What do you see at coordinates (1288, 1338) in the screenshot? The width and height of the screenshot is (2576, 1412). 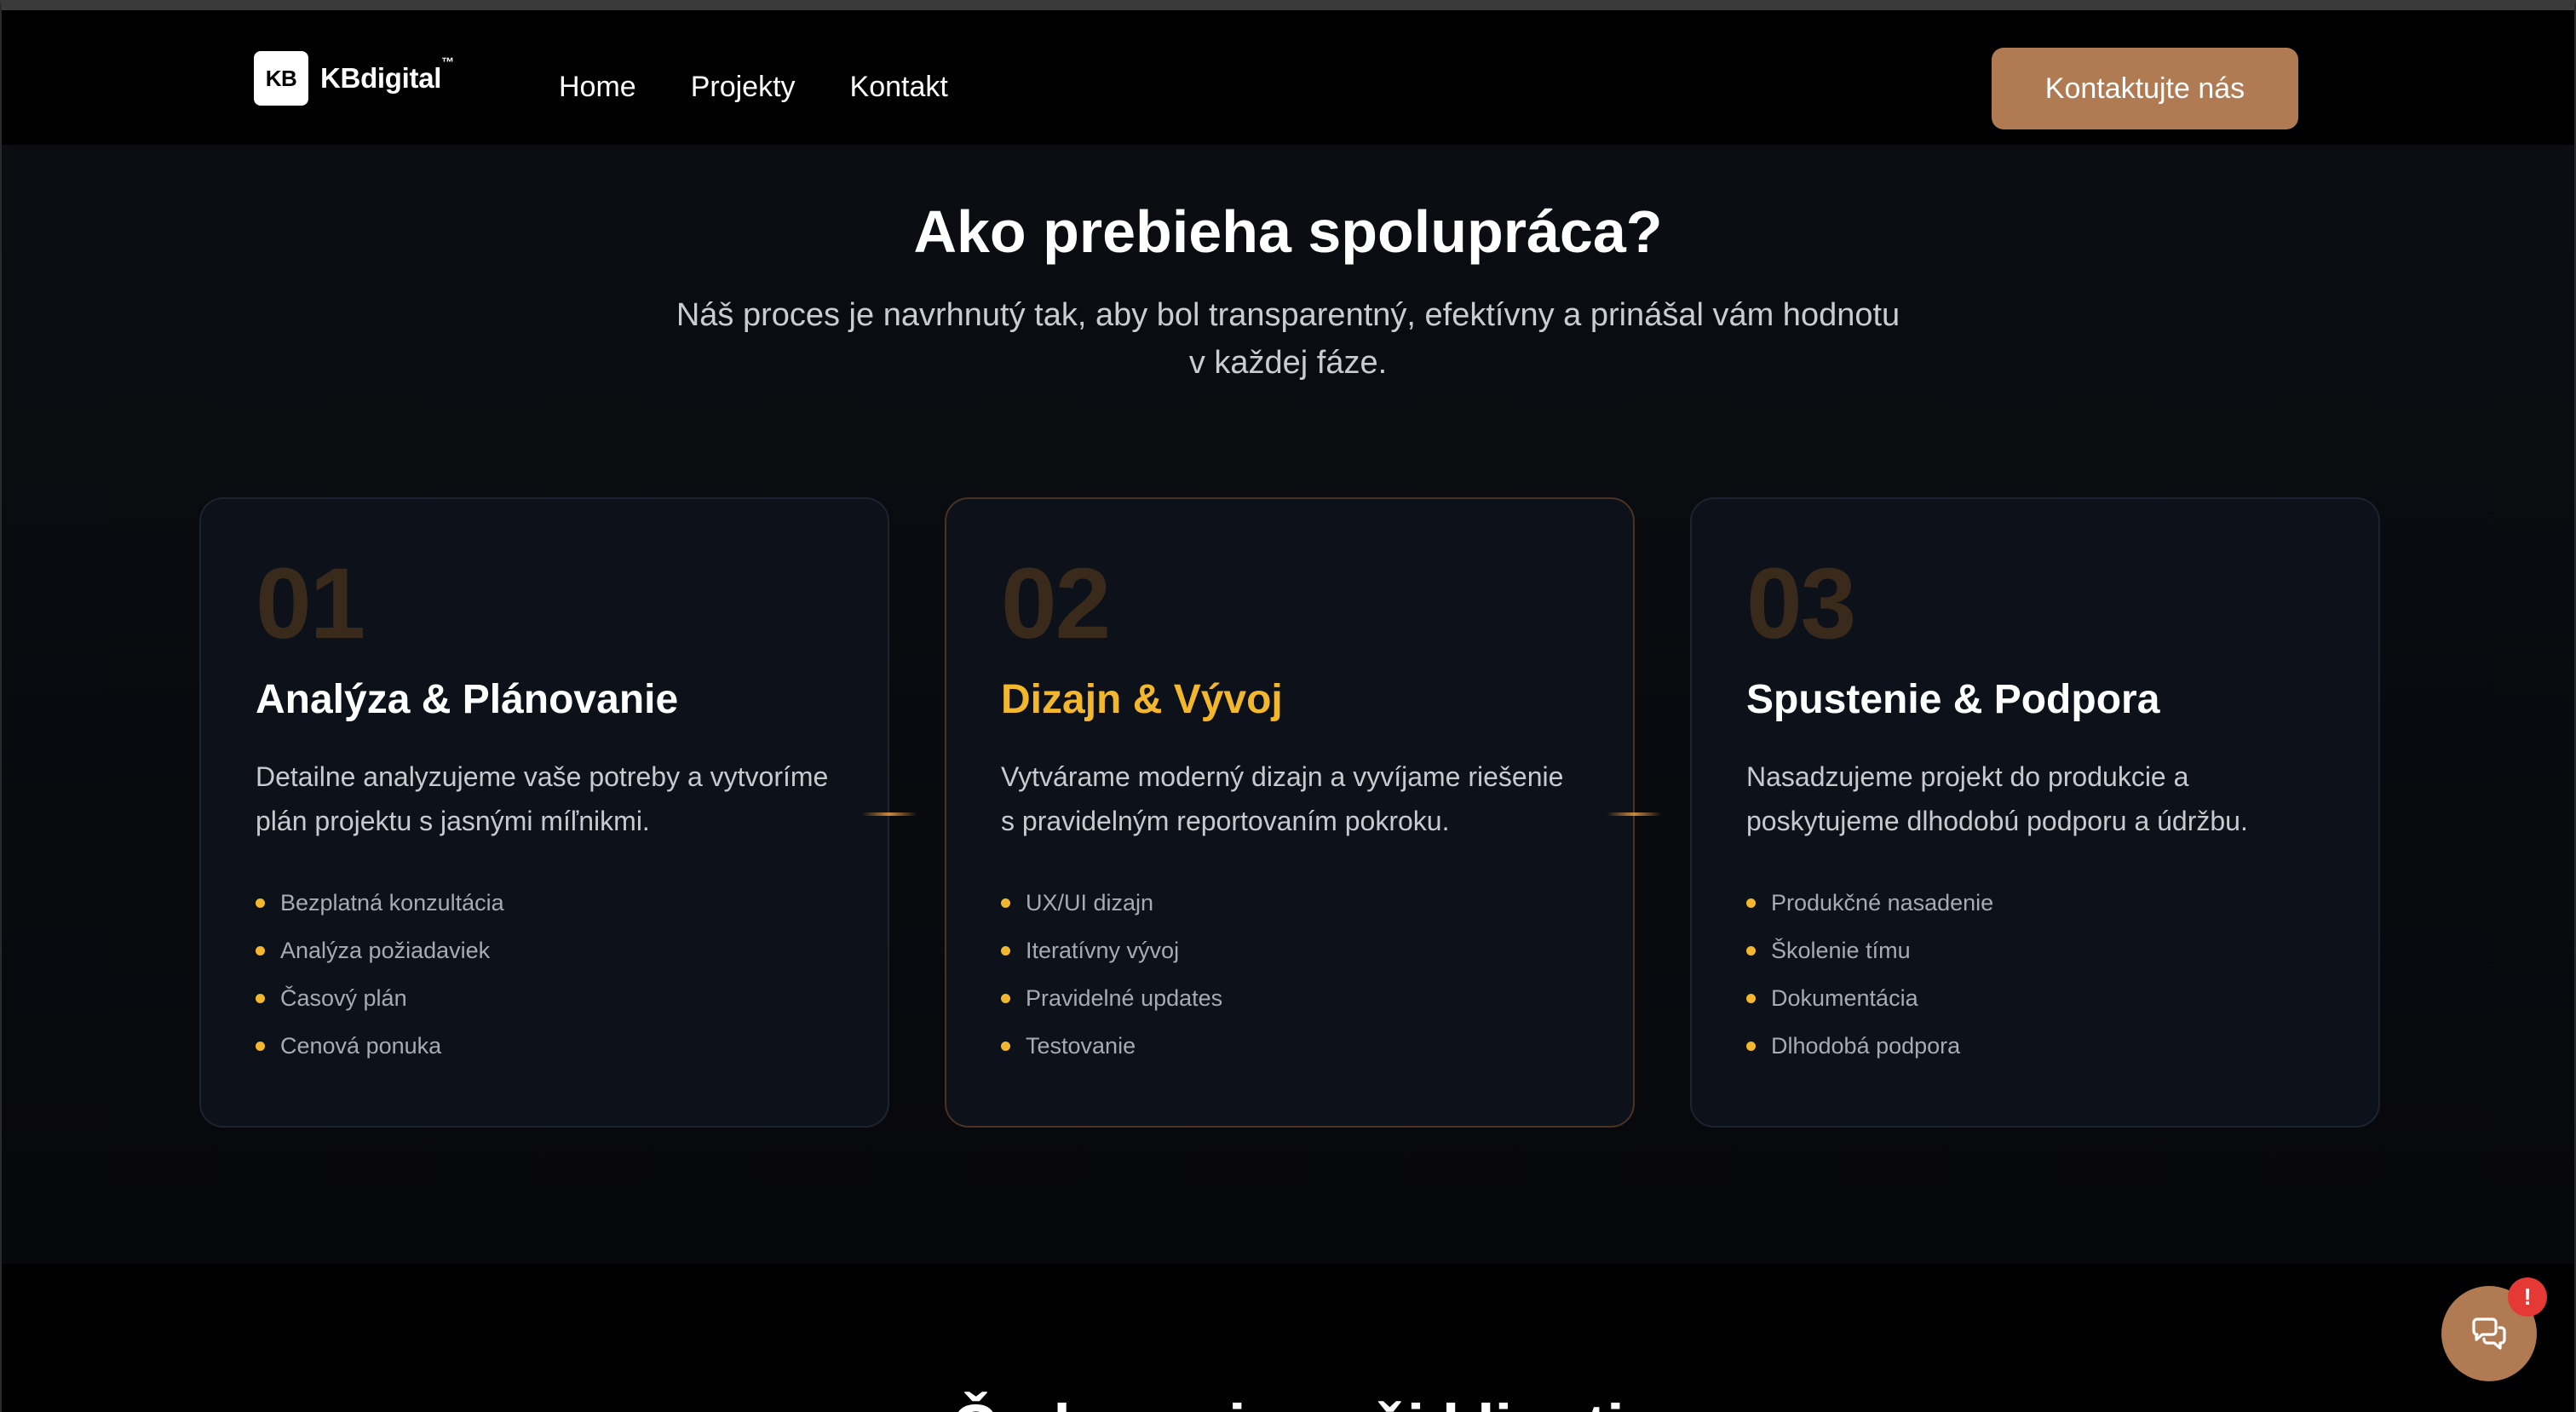 I see `testimonials-section: Čo hovoria naši klienti` at bounding box center [1288, 1338].